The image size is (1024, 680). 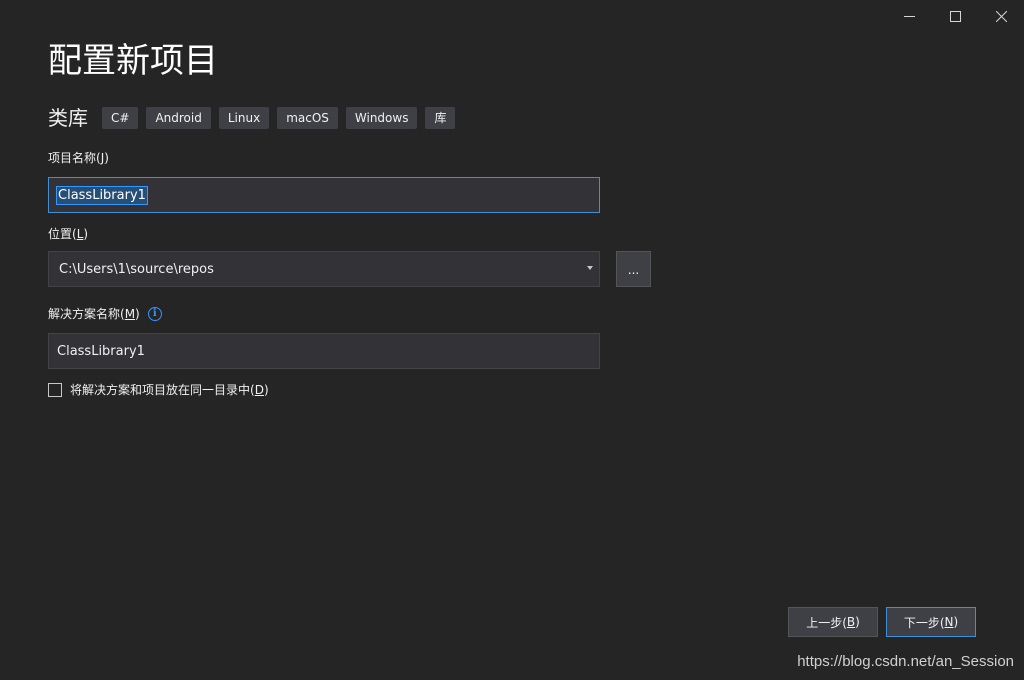 I want to click on close-icon, so click(x=1001, y=16).